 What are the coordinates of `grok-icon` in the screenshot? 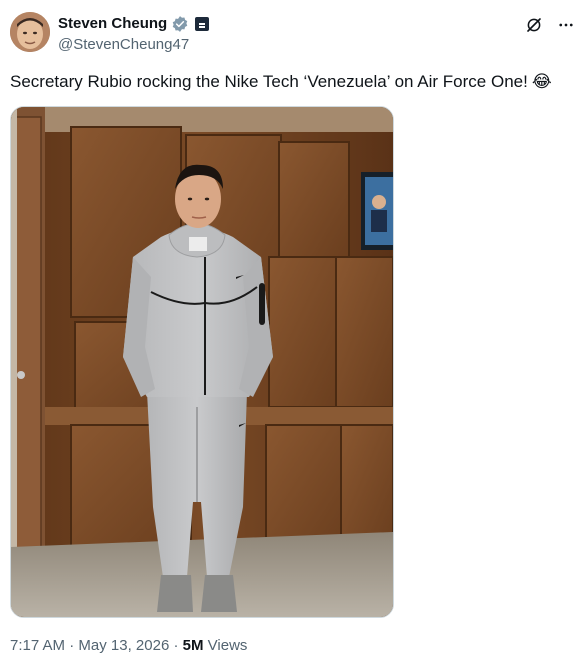 It's located at (534, 25).